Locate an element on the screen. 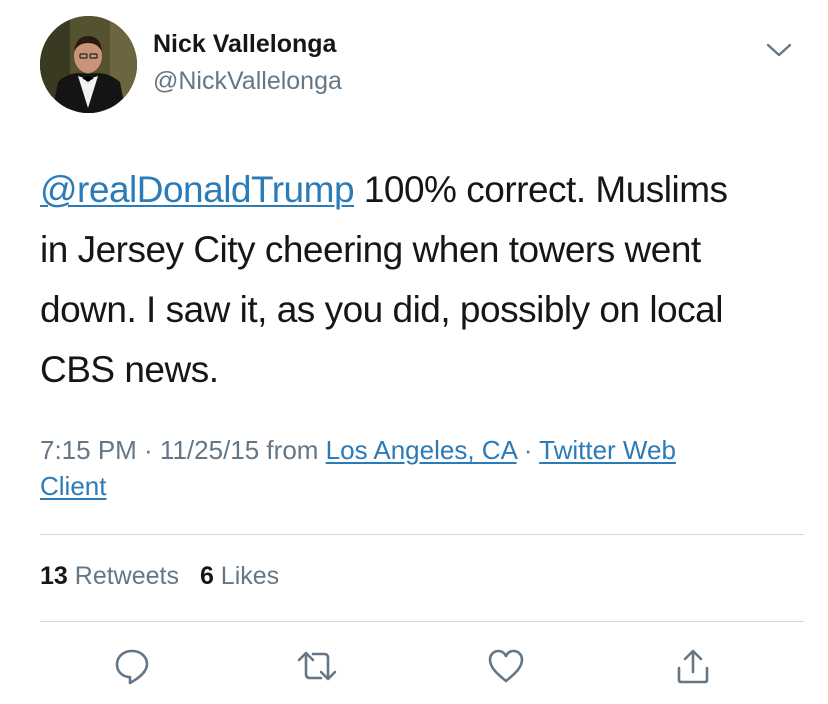 This screenshot has height=704, width=828. location-link: Los Angeles, CA is located at coordinates (421, 450).